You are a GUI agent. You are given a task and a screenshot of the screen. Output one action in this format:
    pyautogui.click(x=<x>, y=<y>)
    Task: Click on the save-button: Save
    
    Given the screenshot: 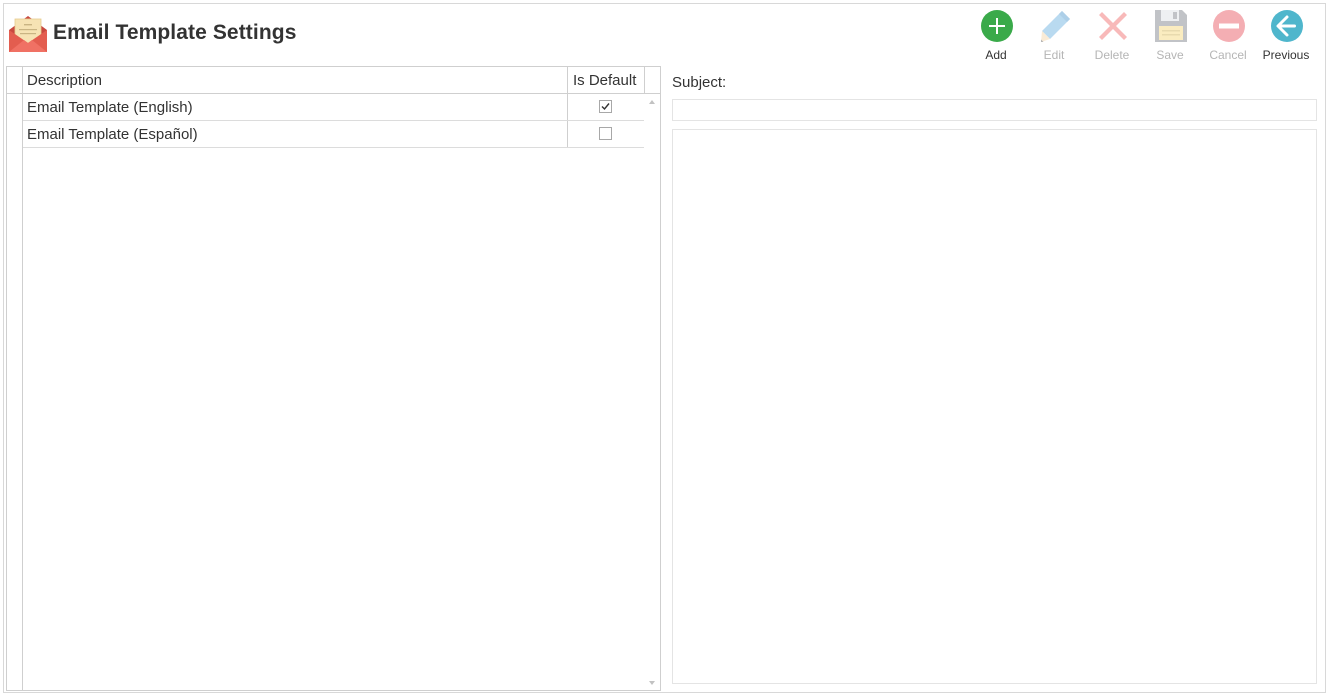 What is the action you would take?
    pyautogui.click(x=1170, y=36)
    